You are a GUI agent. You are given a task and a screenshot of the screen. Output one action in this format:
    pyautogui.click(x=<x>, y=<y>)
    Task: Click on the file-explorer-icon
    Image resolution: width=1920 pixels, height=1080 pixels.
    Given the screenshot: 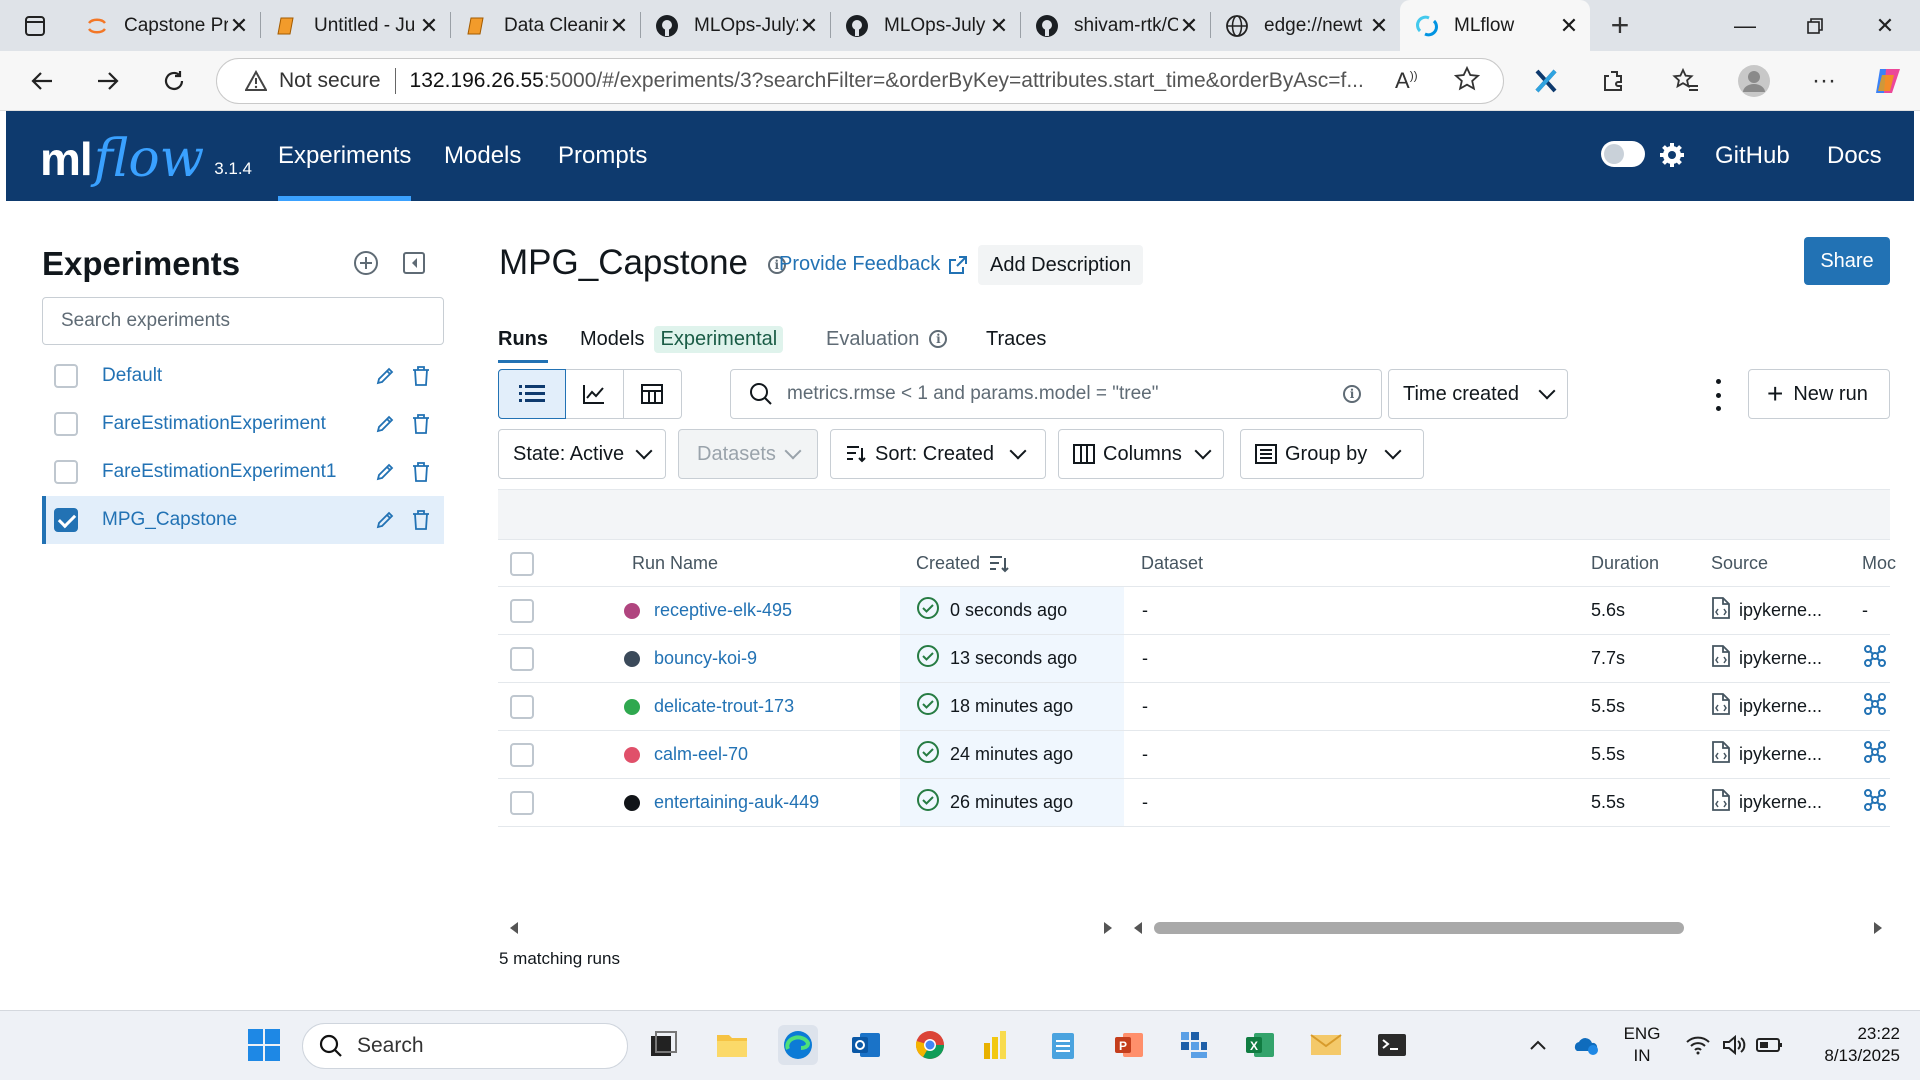 What is the action you would take?
    pyautogui.click(x=732, y=1045)
    